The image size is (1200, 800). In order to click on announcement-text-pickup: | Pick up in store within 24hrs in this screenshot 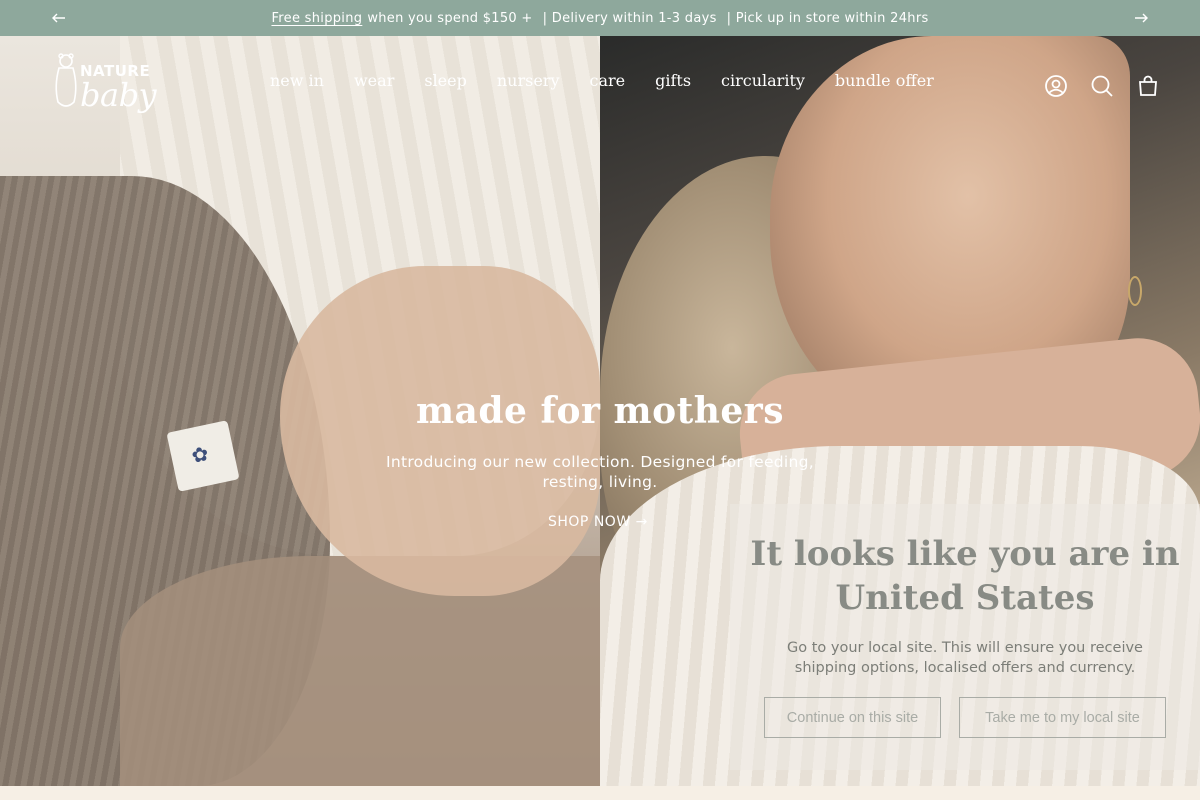, I will do `click(827, 18)`.